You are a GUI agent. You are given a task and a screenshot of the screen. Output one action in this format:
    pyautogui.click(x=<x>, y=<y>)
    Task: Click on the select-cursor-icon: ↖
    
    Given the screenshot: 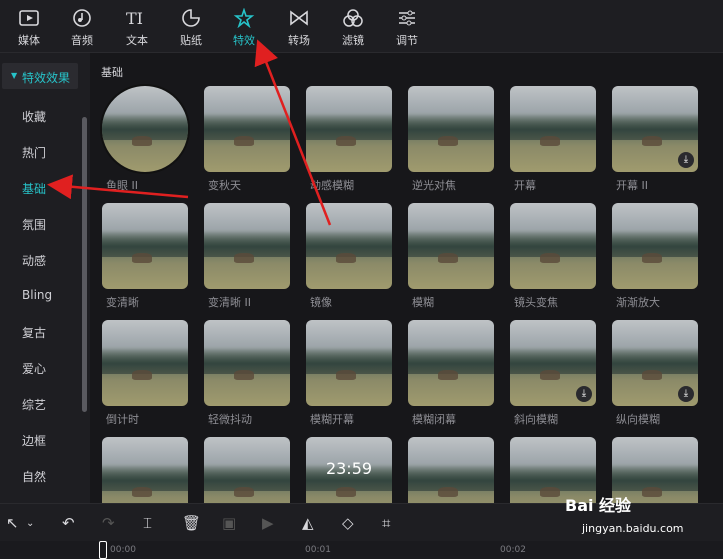 What is the action you would take?
    pyautogui.click(x=12, y=523)
    